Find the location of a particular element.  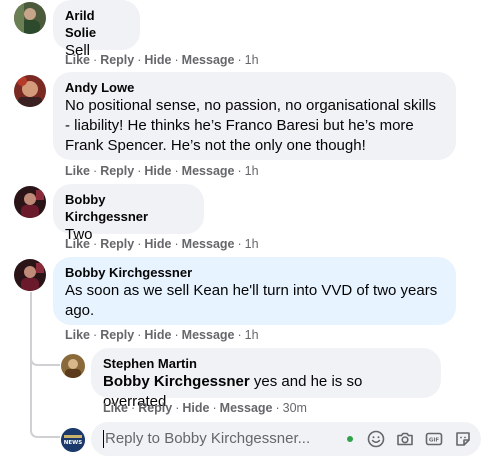

online-status-dot is located at coordinates (350, 439).